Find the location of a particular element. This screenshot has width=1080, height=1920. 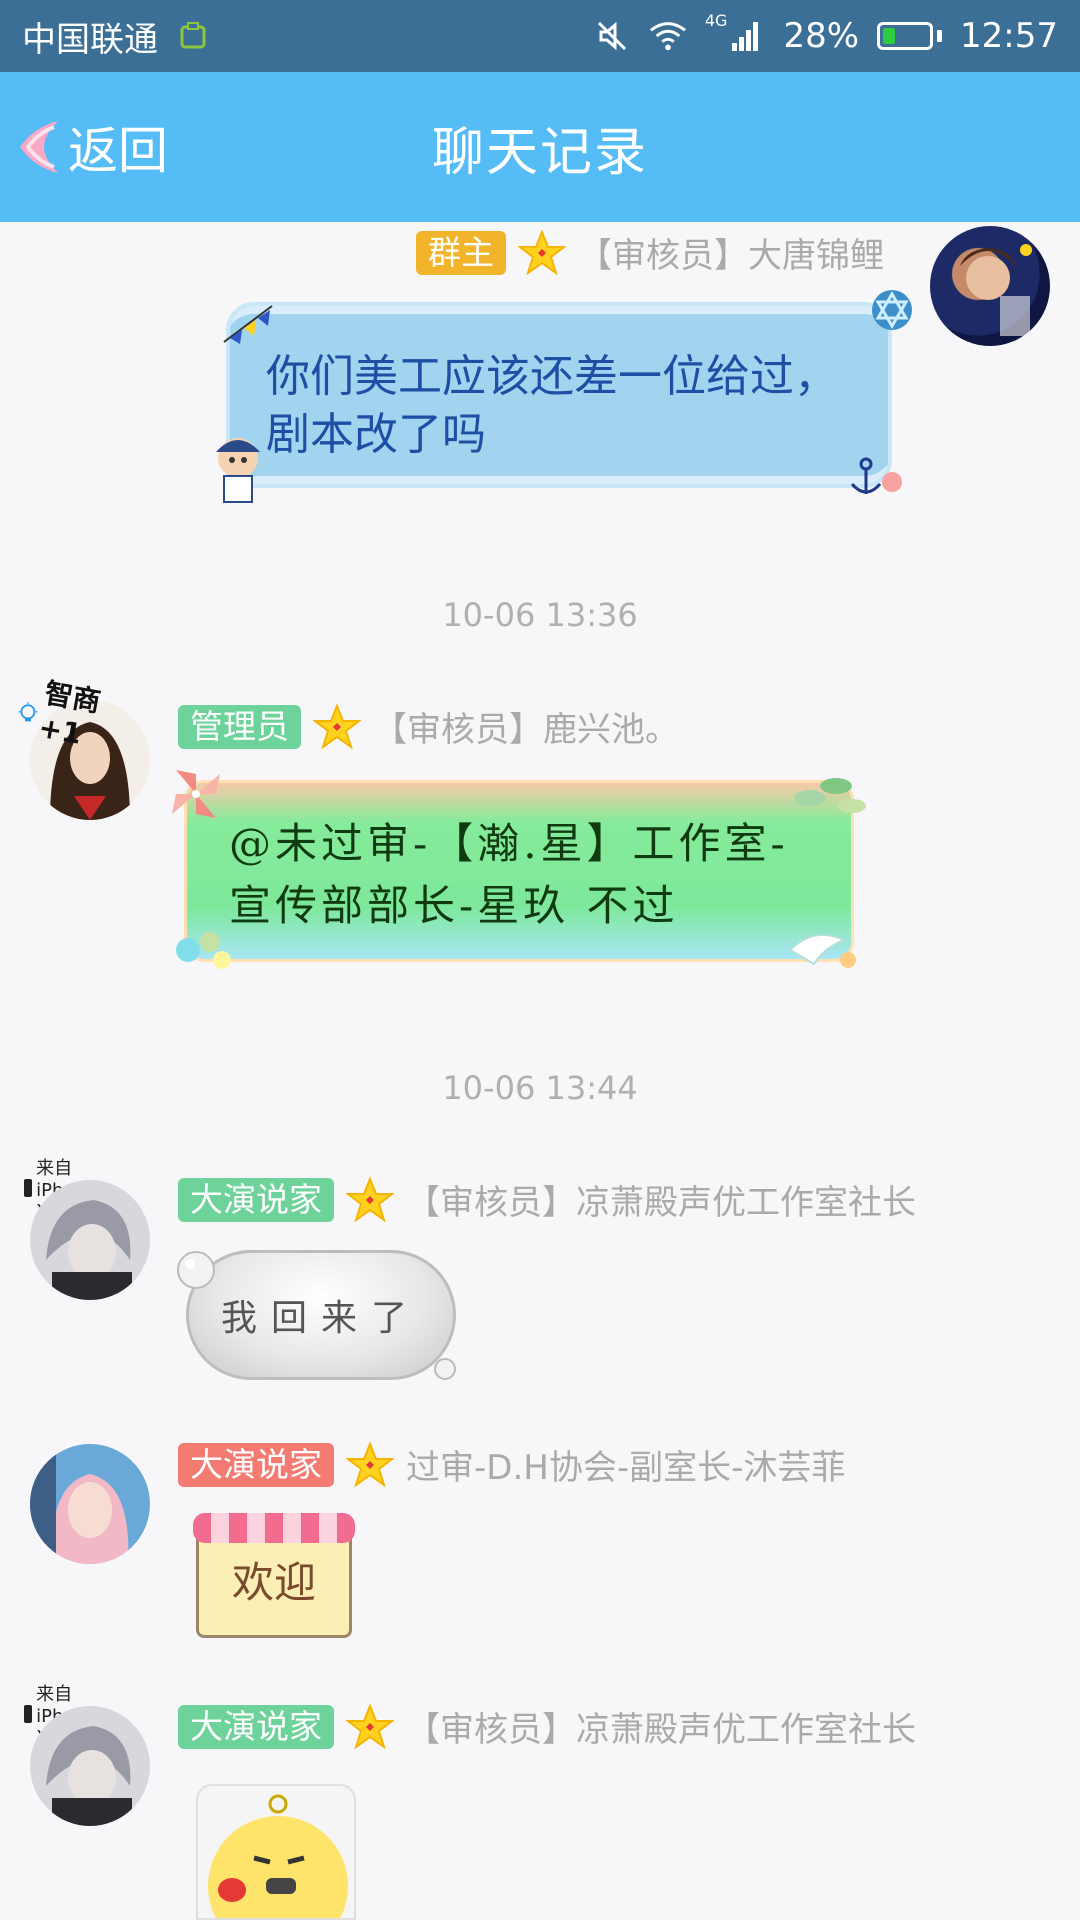

sticker: 欢迎 is located at coordinates (274, 1575).